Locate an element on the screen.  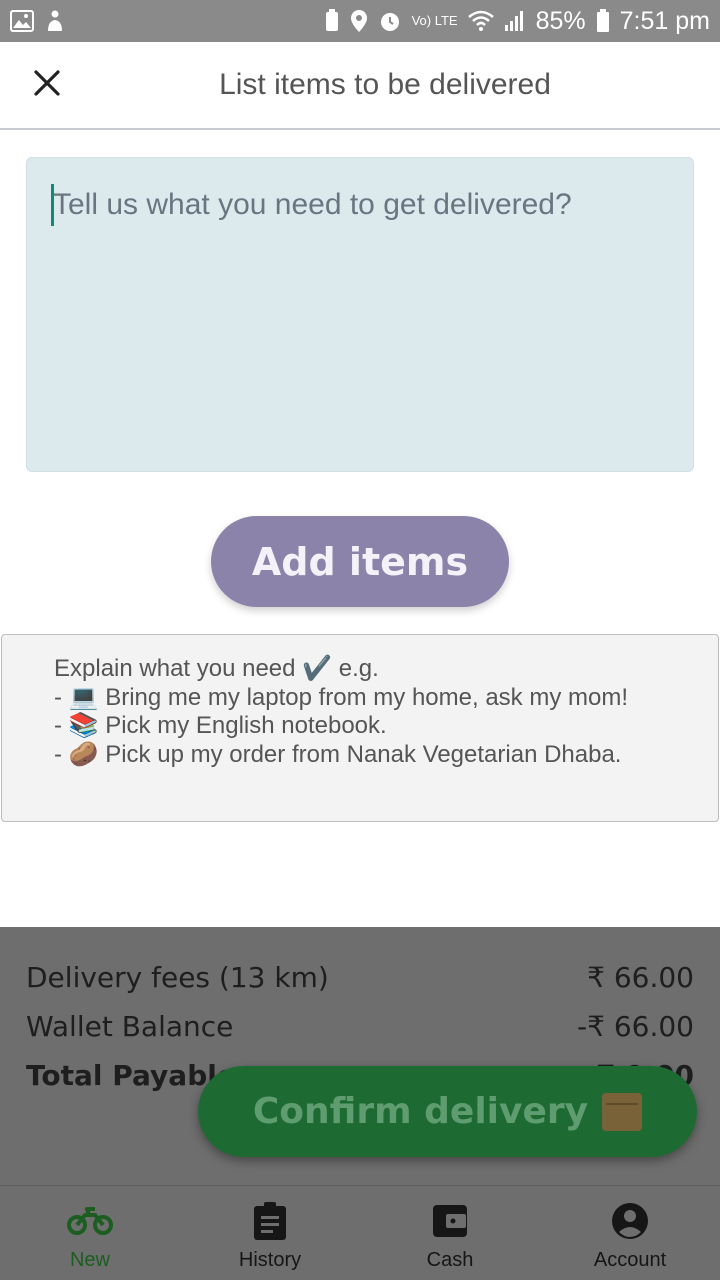
confirm-delivery-button: Confirm delivery is located at coordinates (447, 1111).